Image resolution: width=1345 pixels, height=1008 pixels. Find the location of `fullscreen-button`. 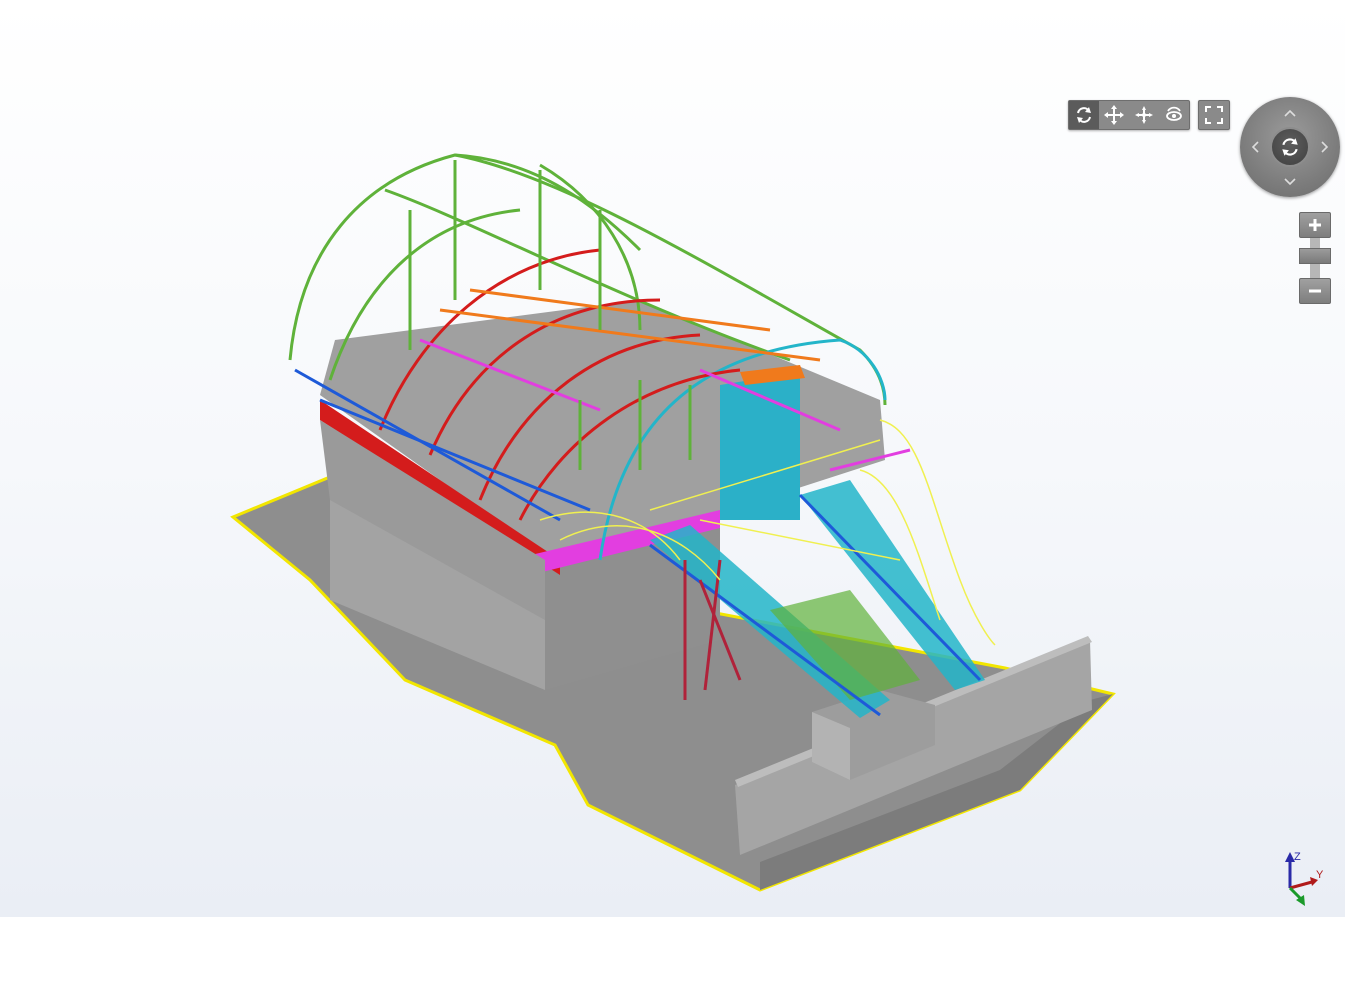

fullscreen-button is located at coordinates (1214, 115).